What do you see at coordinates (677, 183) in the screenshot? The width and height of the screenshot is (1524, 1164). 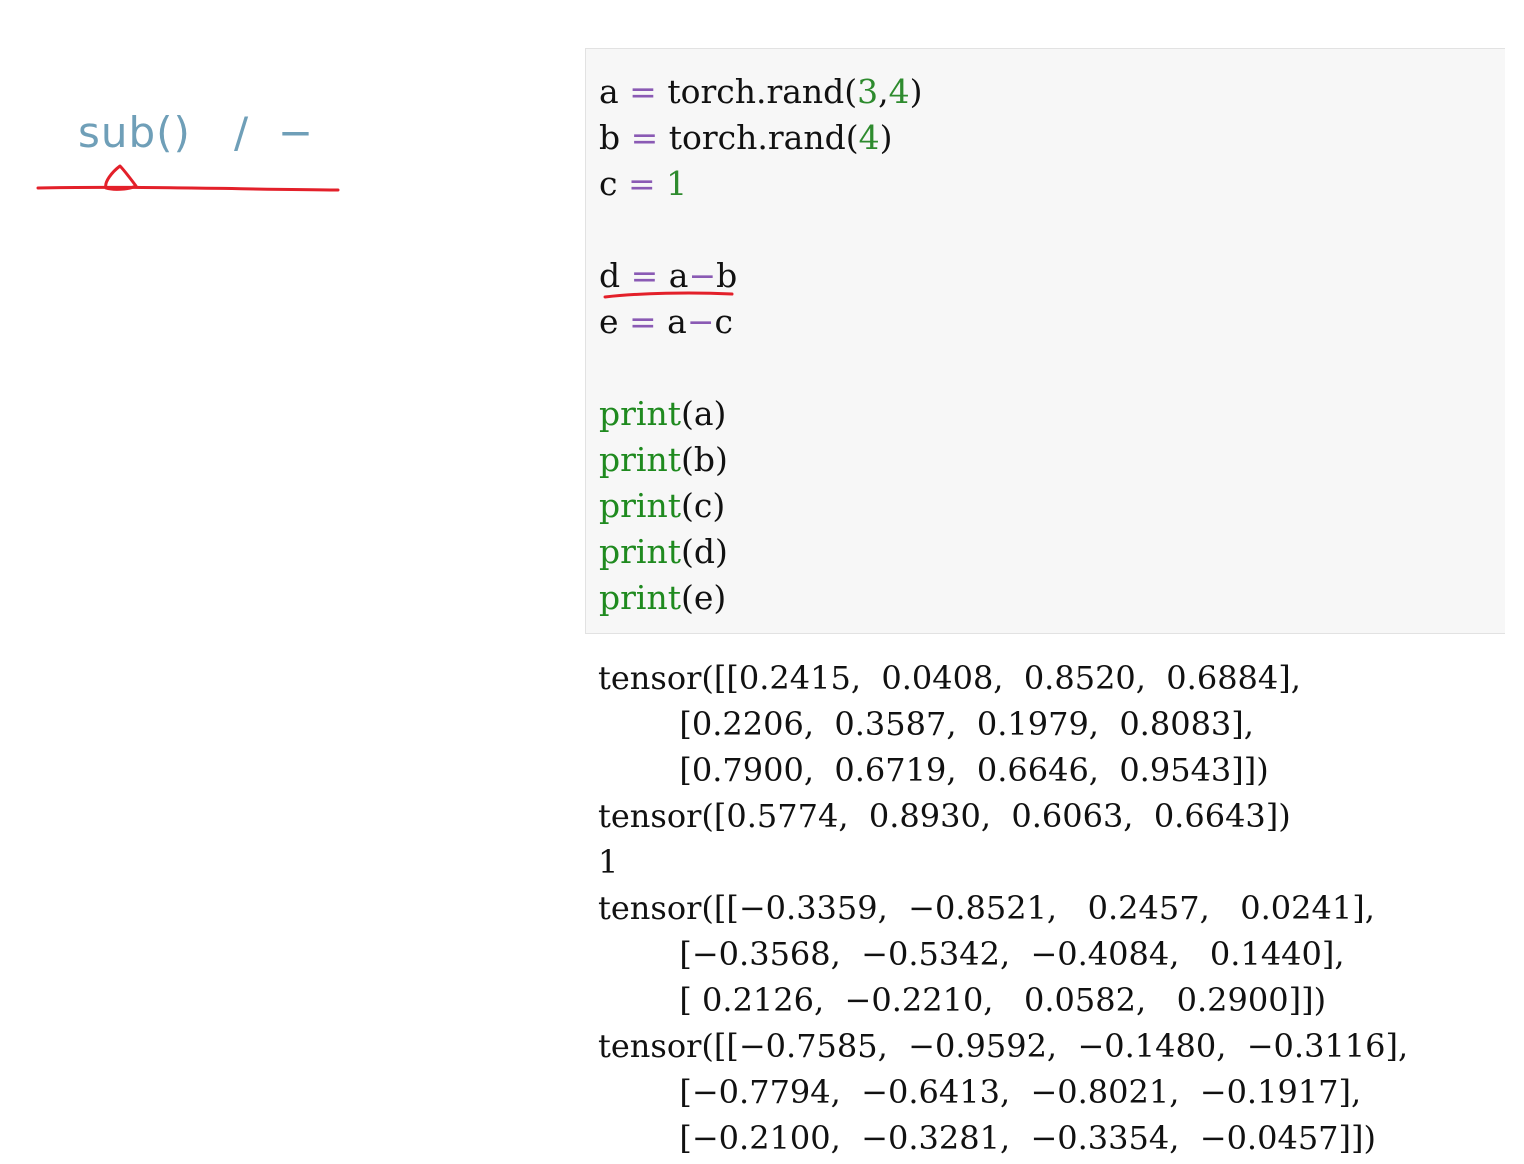 I see `code-number: 1` at bounding box center [677, 183].